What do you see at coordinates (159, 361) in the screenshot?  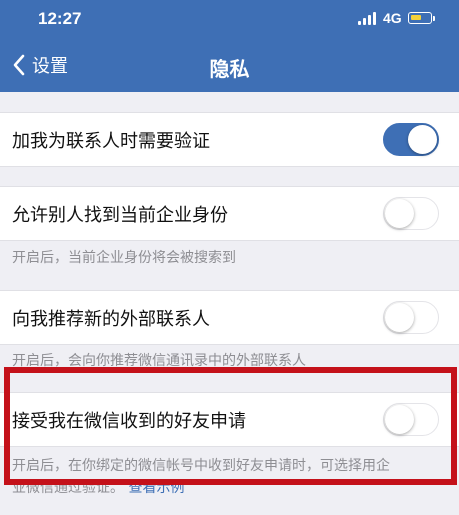 I see `setting-description: 开启后，会向你推荐微信通讯录中的外部联系人` at bounding box center [159, 361].